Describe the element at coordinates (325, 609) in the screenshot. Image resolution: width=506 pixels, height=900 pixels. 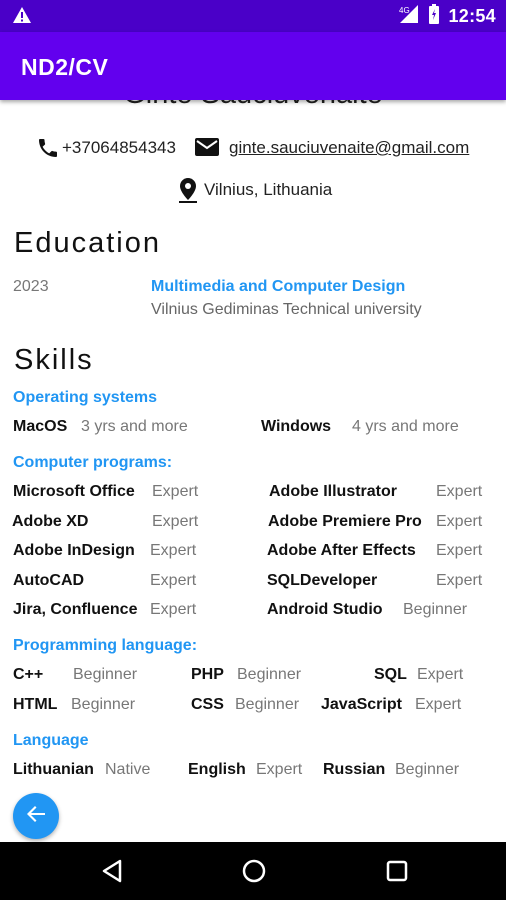
I see `skill-name: Android Studio` at that location.